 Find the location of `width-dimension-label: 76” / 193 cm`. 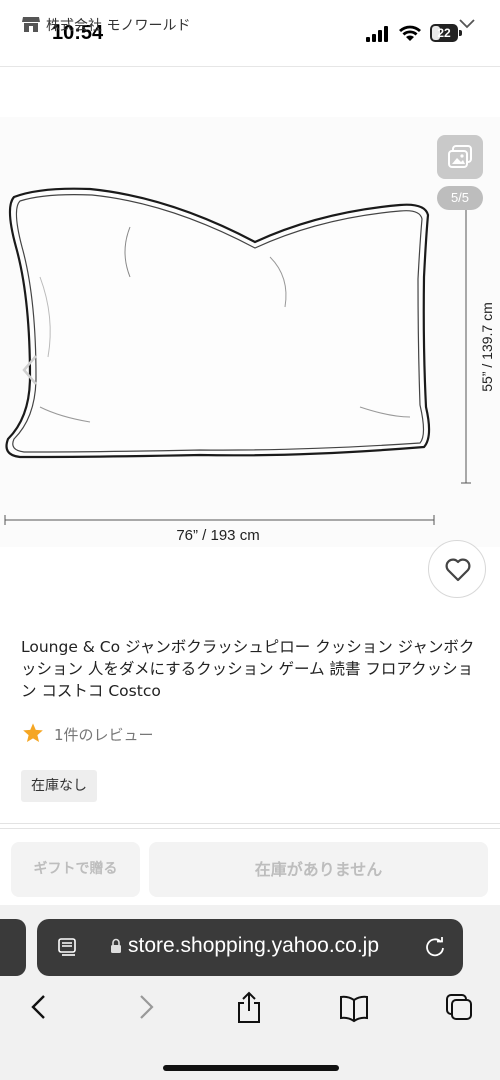

width-dimension-label: 76” / 193 cm is located at coordinates (218, 535).